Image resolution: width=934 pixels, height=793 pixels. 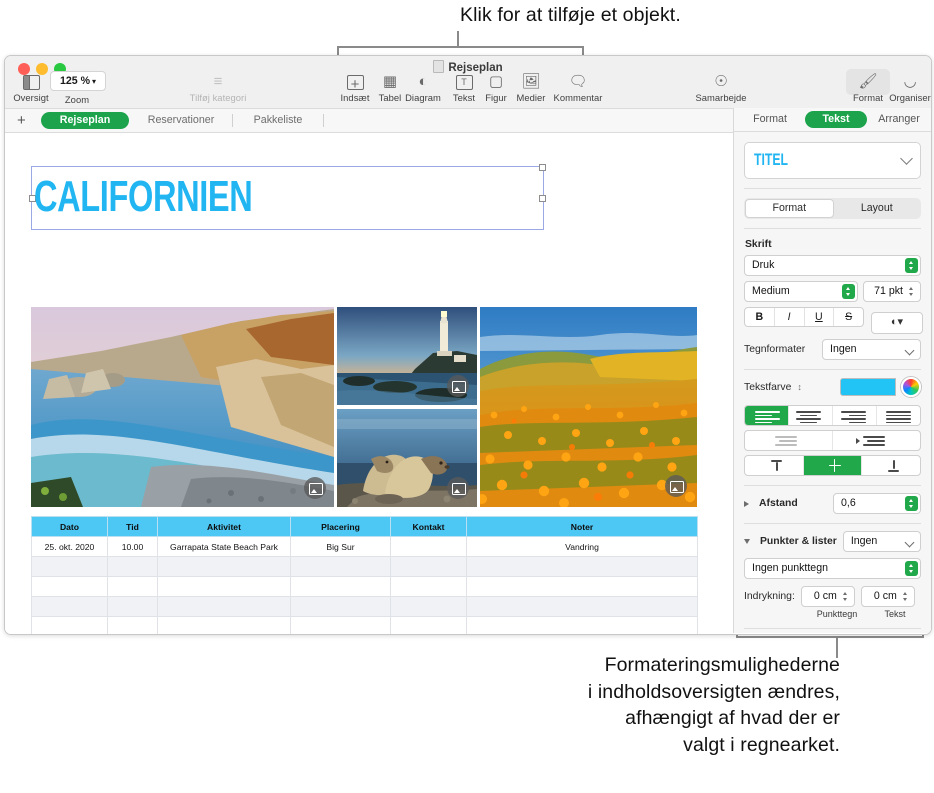 What do you see at coordinates (832, 160) in the screenshot?
I see `paragraph-style-selector: TITEL` at bounding box center [832, 160].